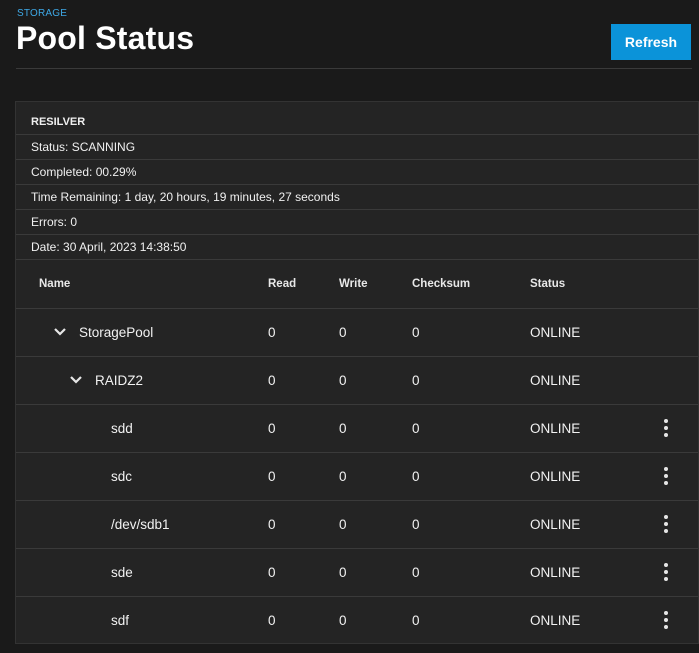  What do you see at coordinates (353, 284) in the screenshot?
I see `column-header-write: Write` at bounding box center [353, 284].